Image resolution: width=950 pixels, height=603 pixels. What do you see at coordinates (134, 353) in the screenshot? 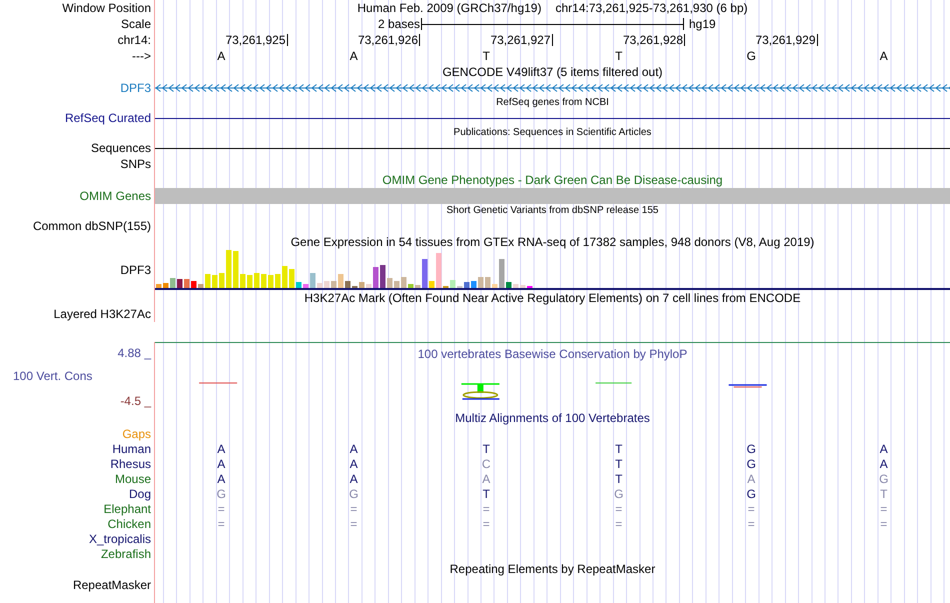
I see `axis-max-label: 4.88 _` at bounding box center [134, 353].